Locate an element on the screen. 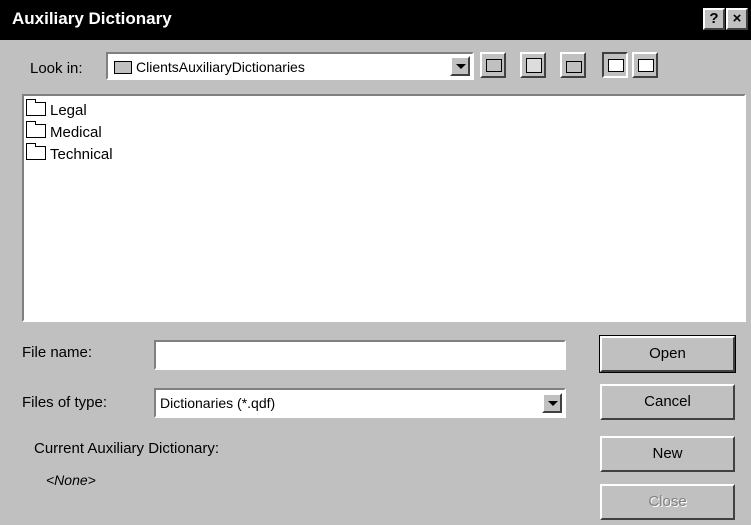  close-window-button: × is located at coordinates (737, 19).